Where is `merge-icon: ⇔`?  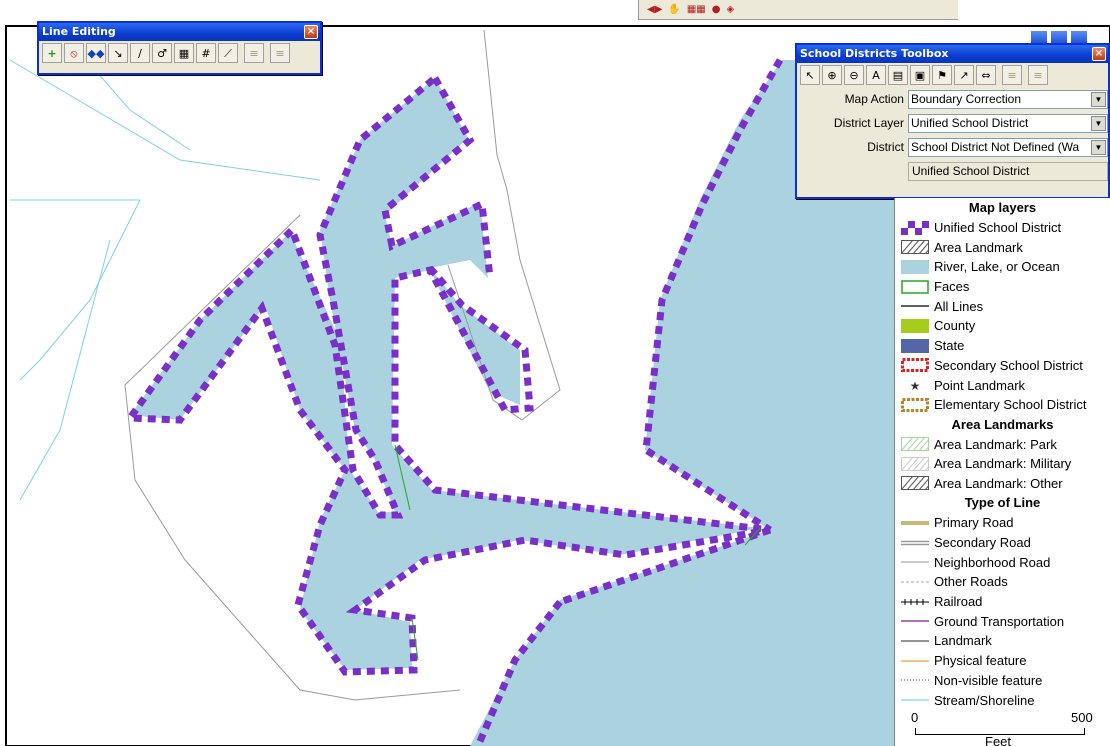
merge-icon: ⇔ is located at coordinates (986, 75).